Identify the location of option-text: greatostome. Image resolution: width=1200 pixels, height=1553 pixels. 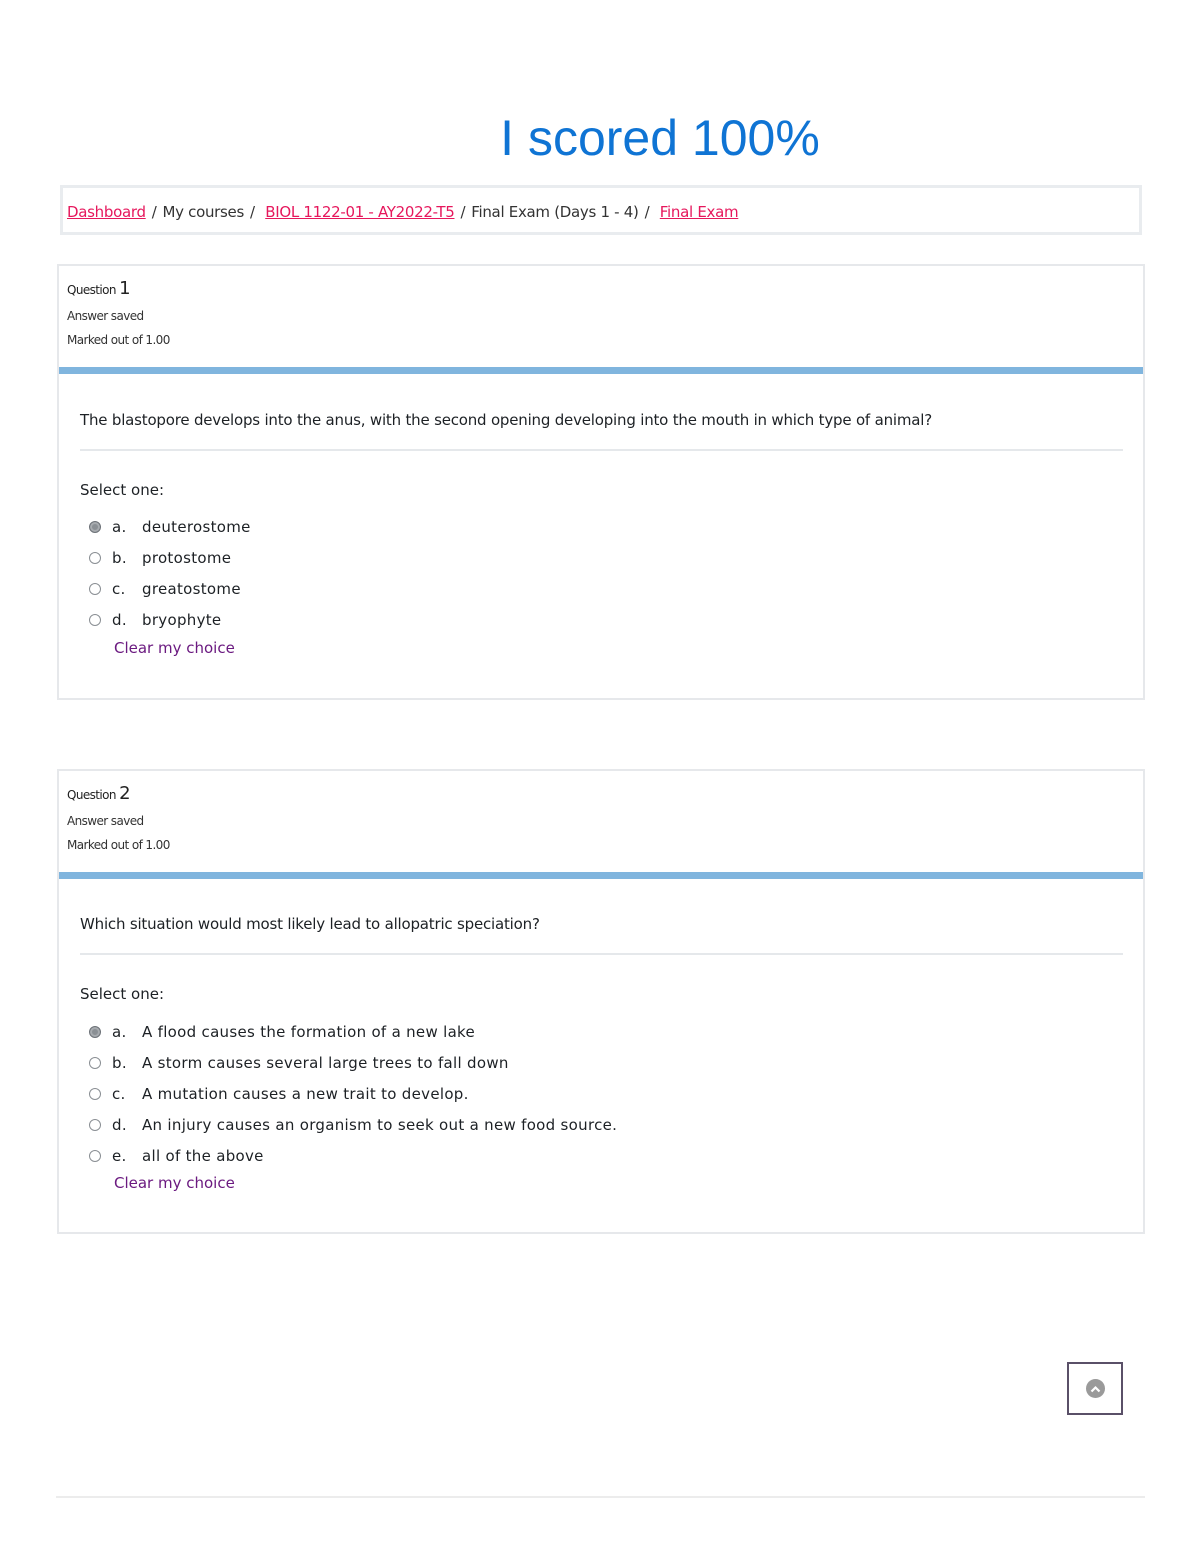
(191, 588).